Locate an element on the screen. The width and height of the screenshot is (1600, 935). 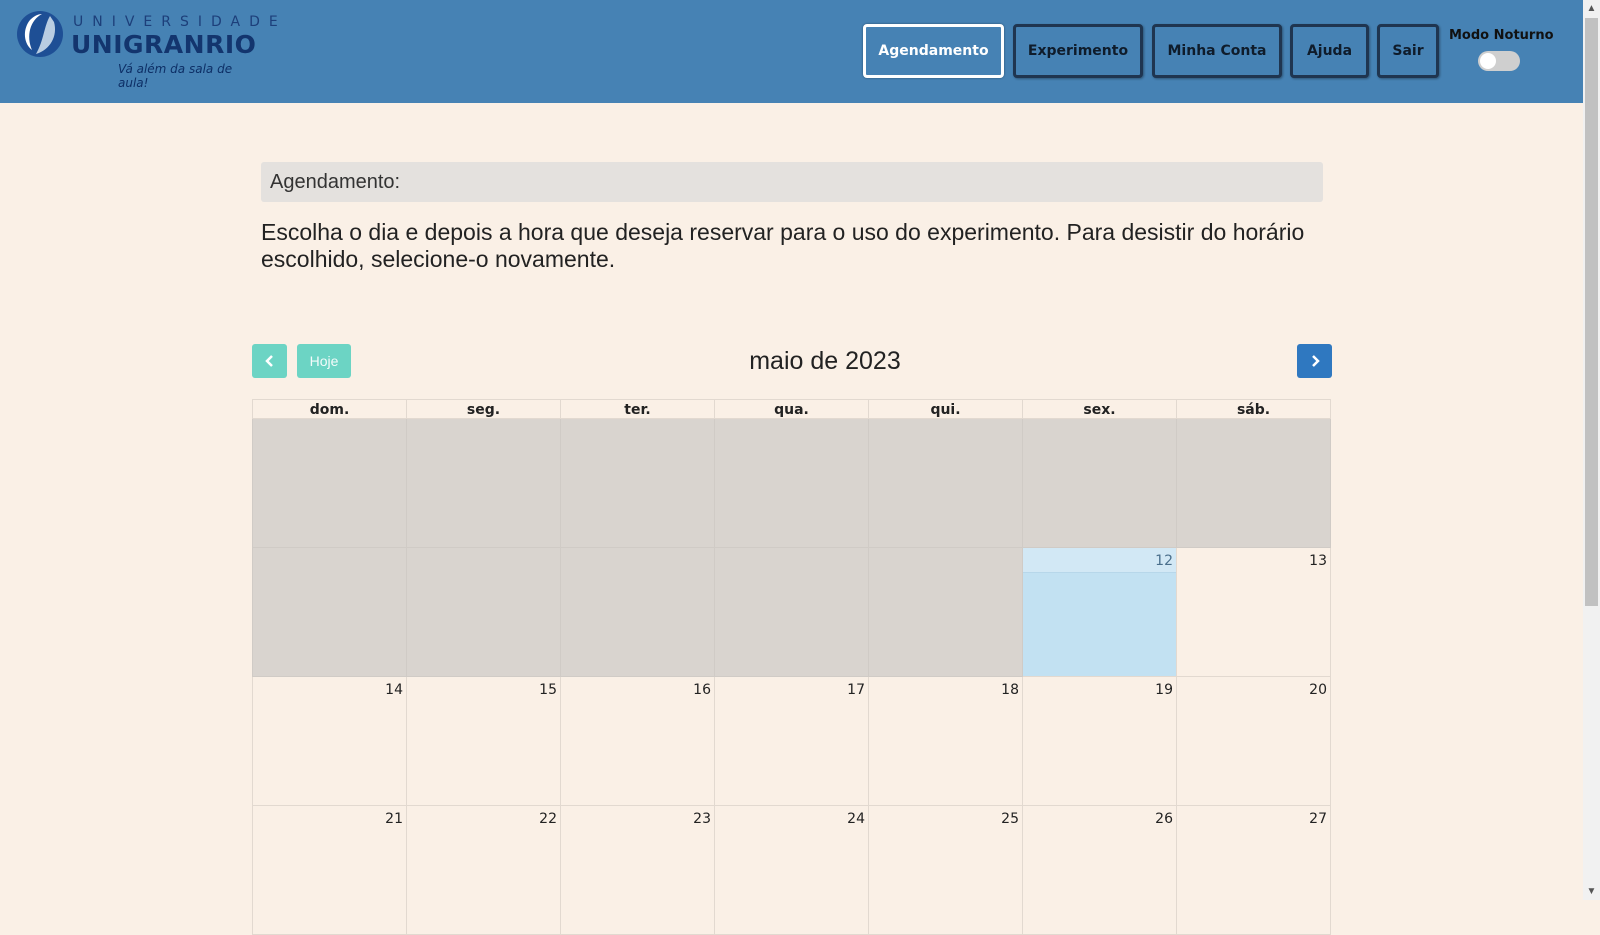
nav-agendamento-button: Agendamento is located at coordinates (933, 51).